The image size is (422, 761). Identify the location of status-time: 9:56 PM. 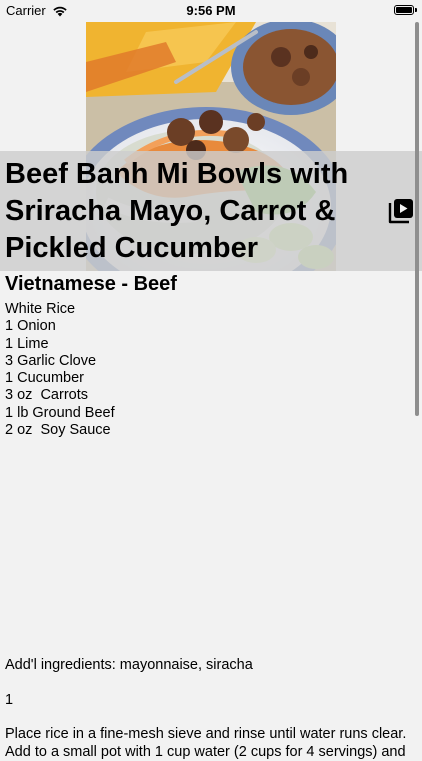
(211, 10).